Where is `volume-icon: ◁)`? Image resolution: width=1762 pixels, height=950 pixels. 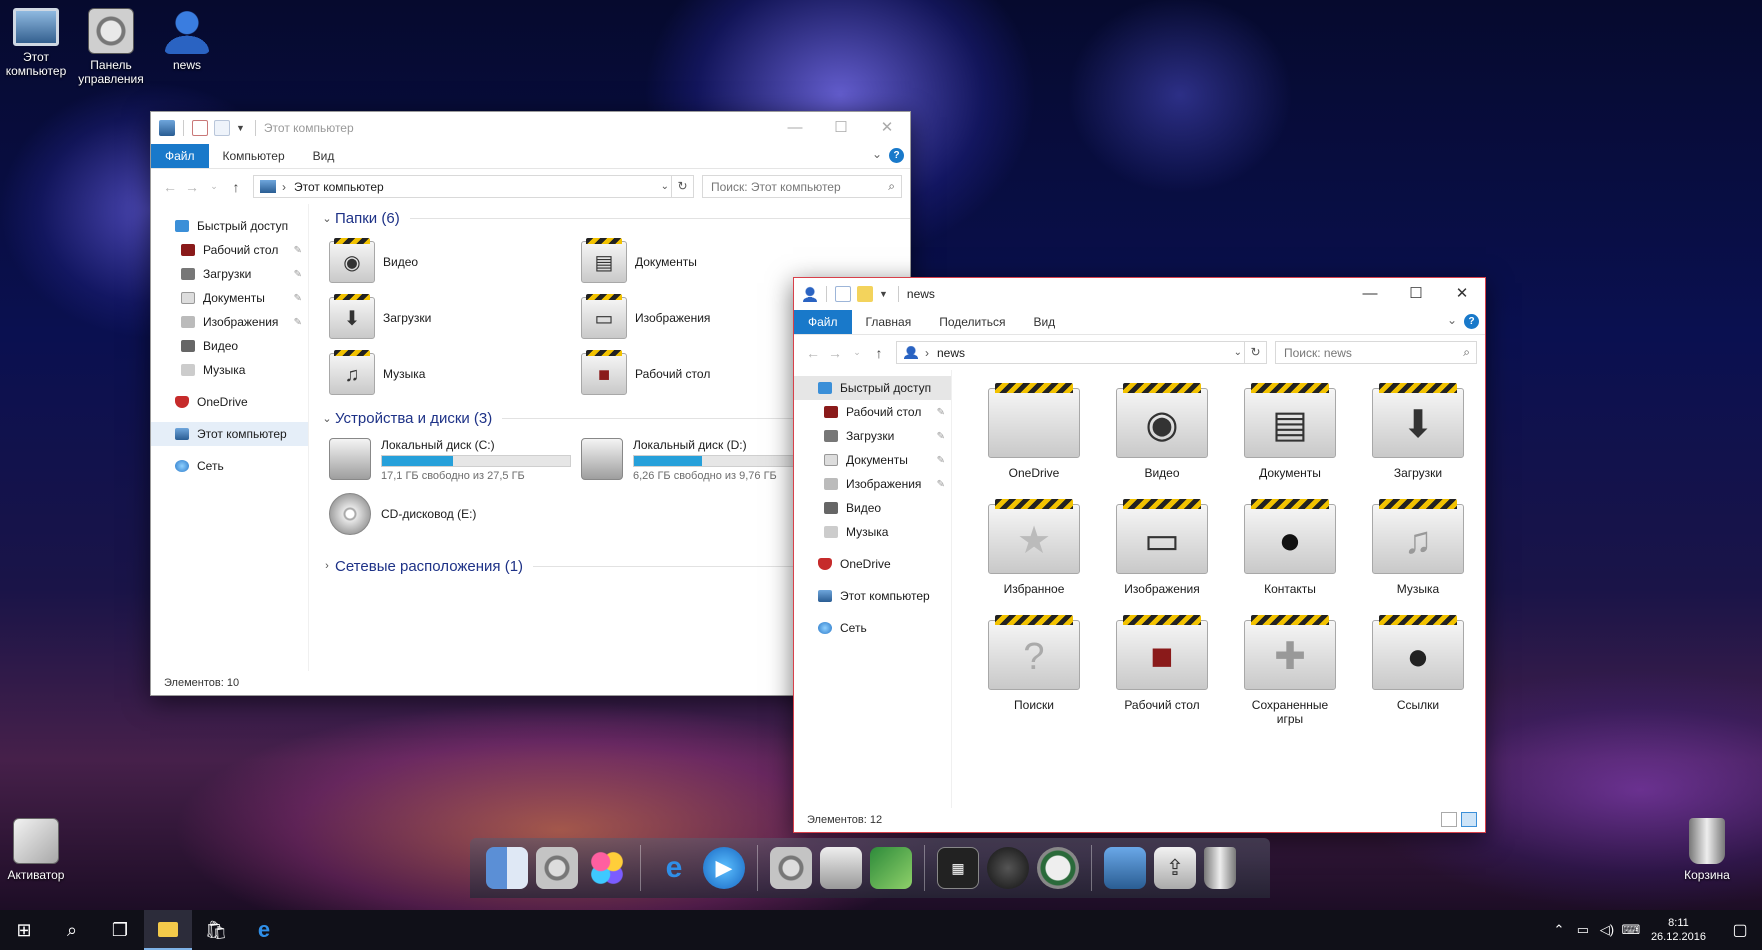
volume-icon: ◁) is located at coordinates (1607, 930).